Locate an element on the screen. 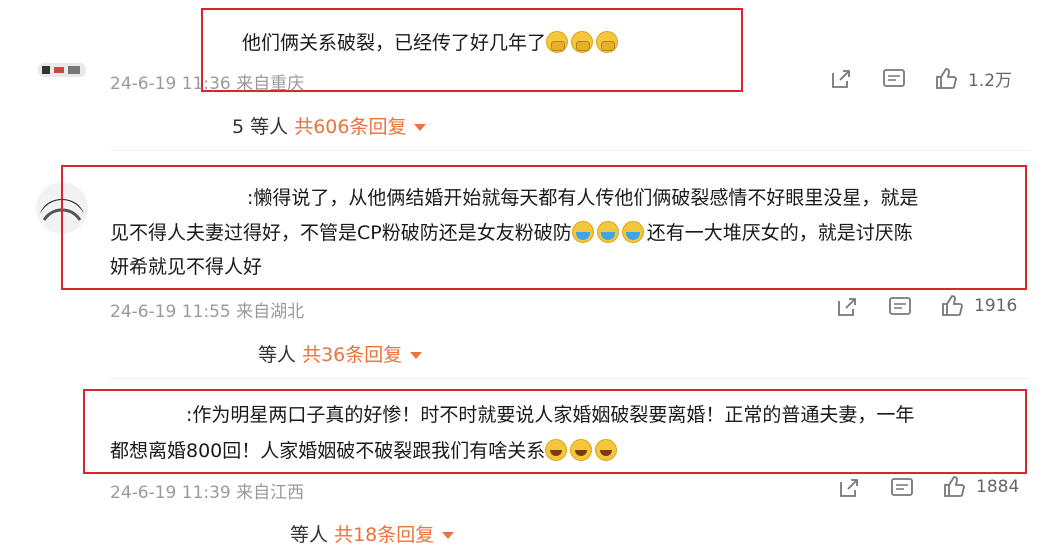 This screenshot has width=1055, height=550. like-count: 1884 is located at coordinates (998, 487).